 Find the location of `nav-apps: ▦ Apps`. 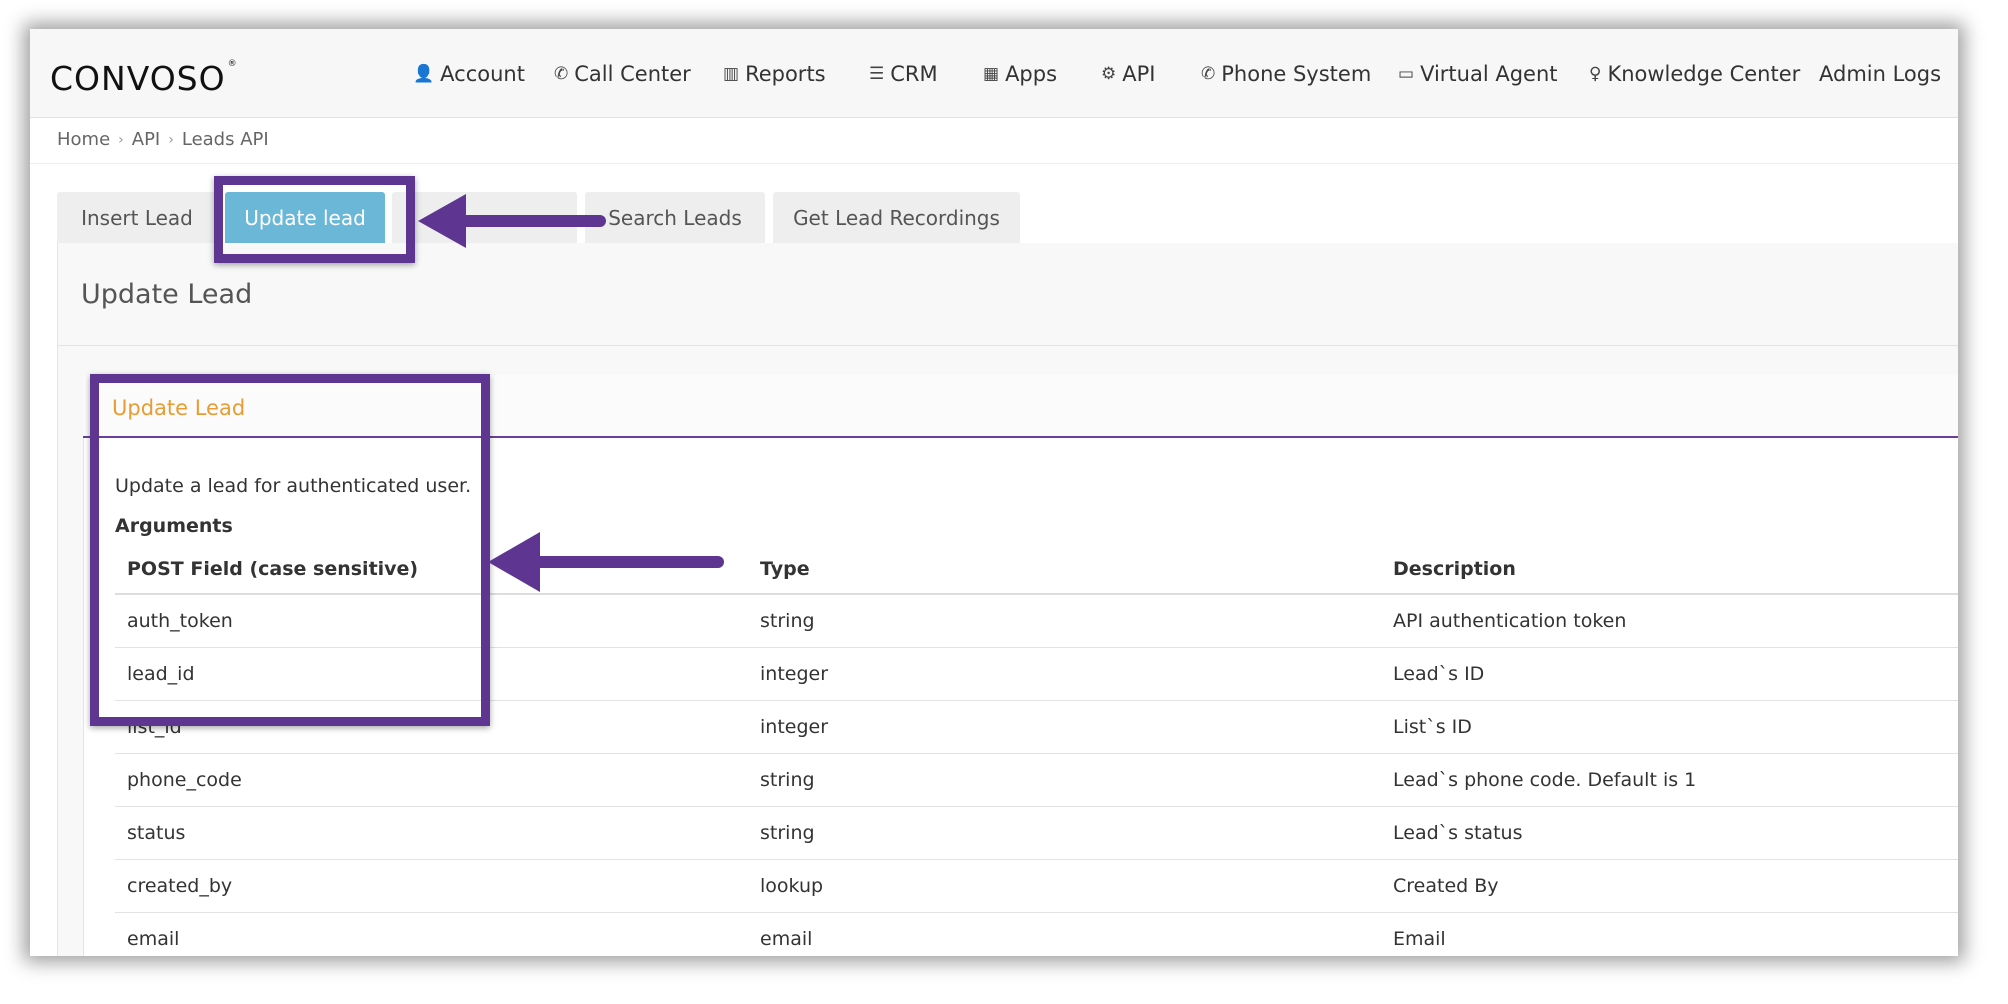

nav-apps: ▦ Apps is located at coordinates (1020, 74).